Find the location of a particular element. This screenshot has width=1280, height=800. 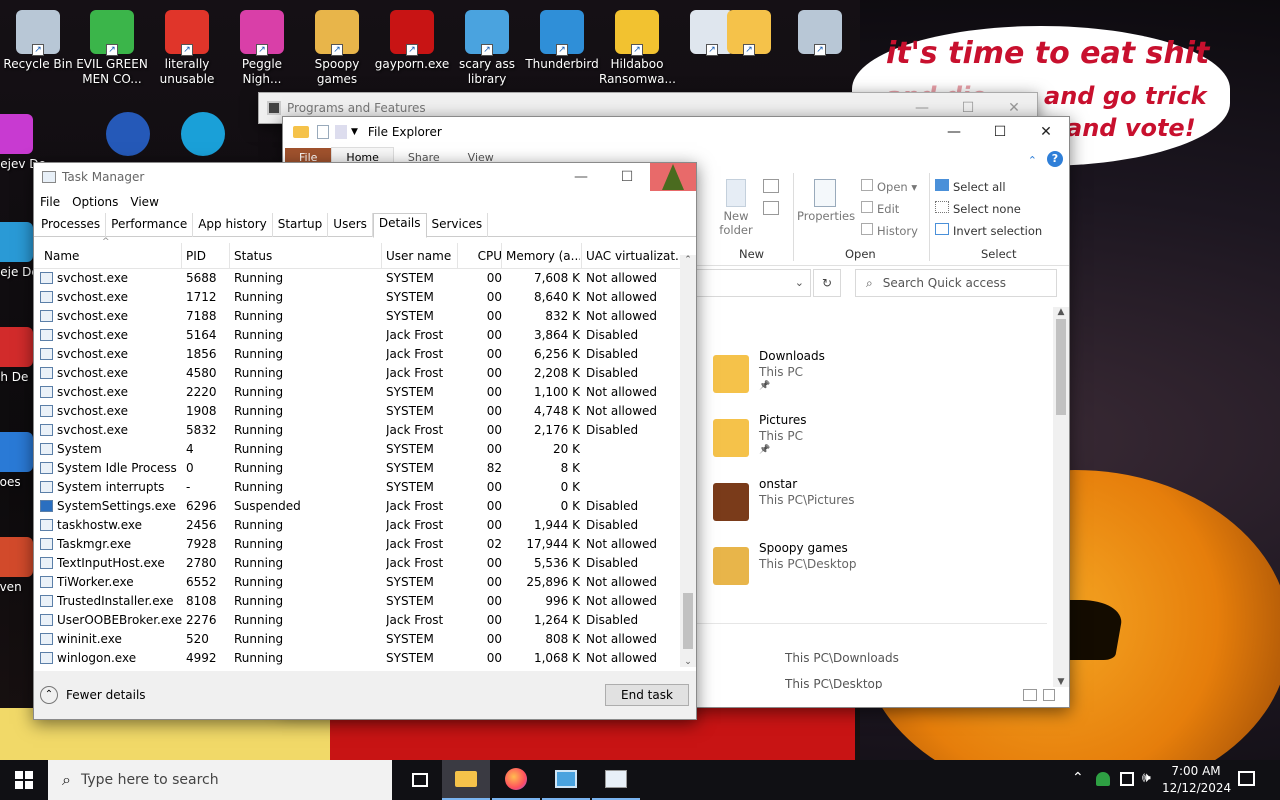

open-button: Open ▾ is located at coordinates (889, 186).